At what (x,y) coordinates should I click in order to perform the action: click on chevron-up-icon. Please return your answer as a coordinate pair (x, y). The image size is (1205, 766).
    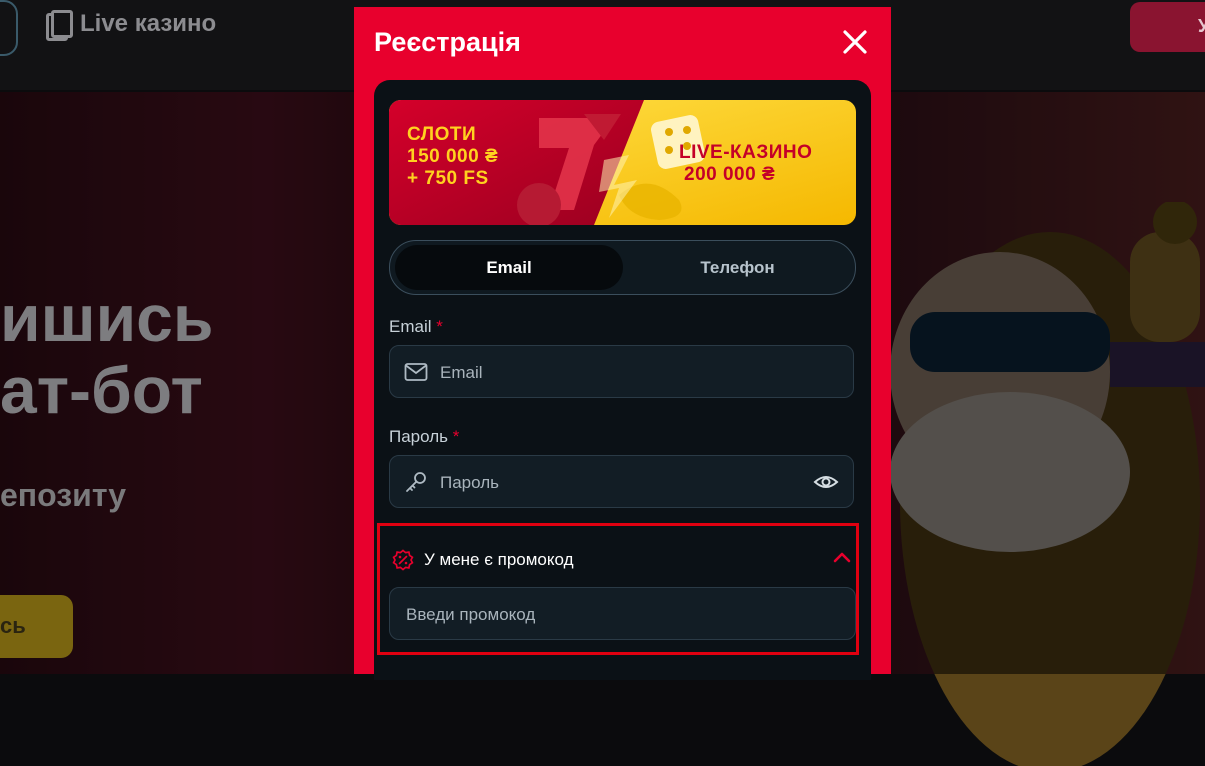
    Looking at the image, I should click on (842, 557).